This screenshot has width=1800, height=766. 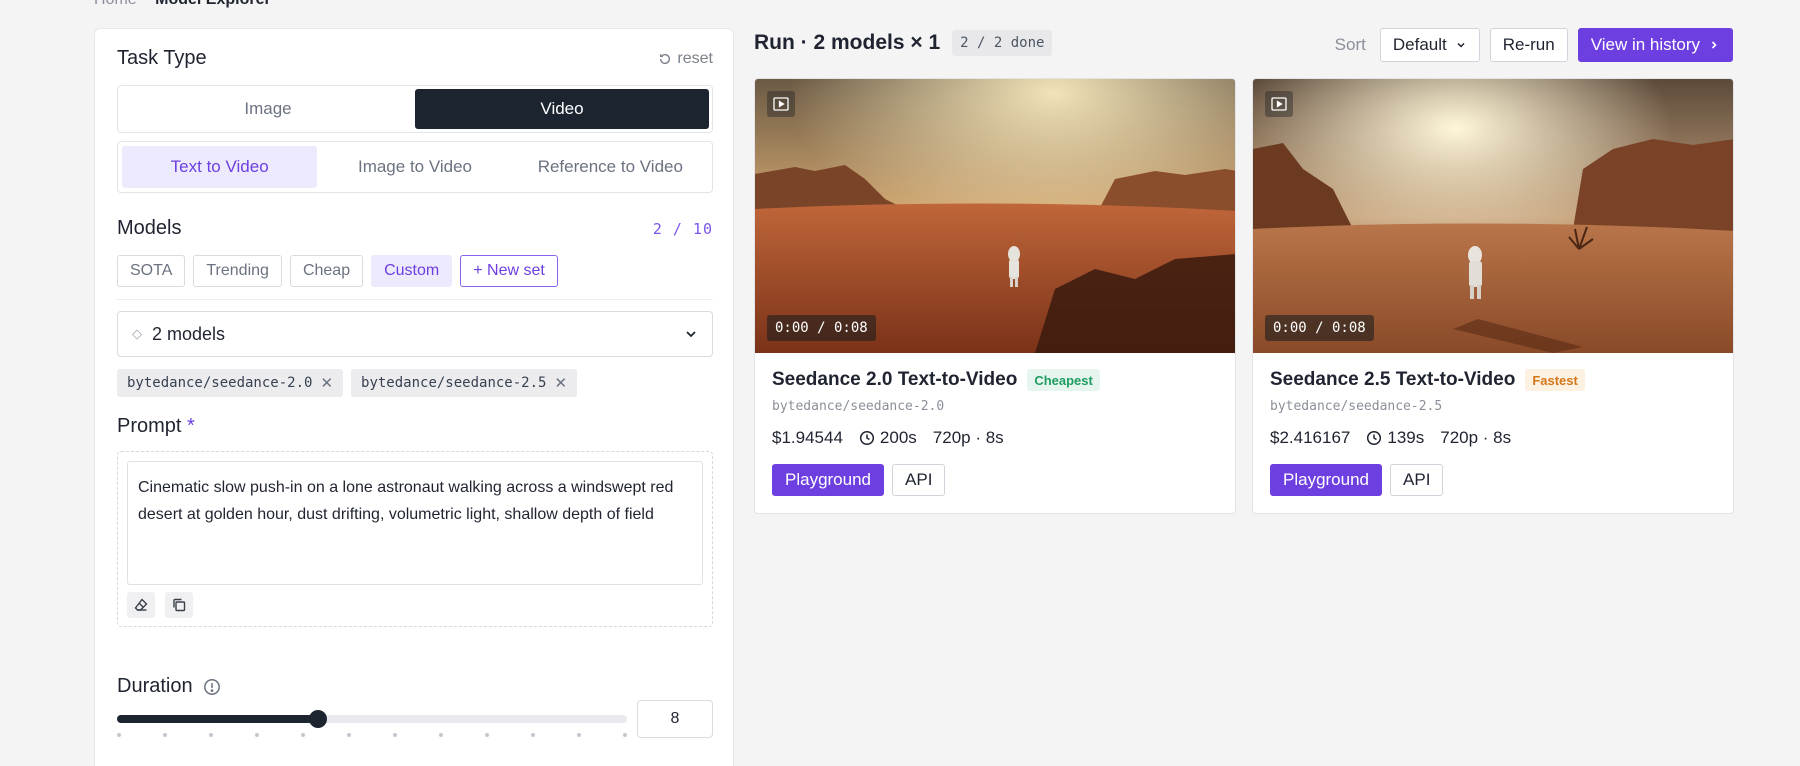 What do you see at coordinates (858, 406) in the screenshot?
I see `model-slug: bytedance/seedance-2.0` at bounding box center [858, 406].